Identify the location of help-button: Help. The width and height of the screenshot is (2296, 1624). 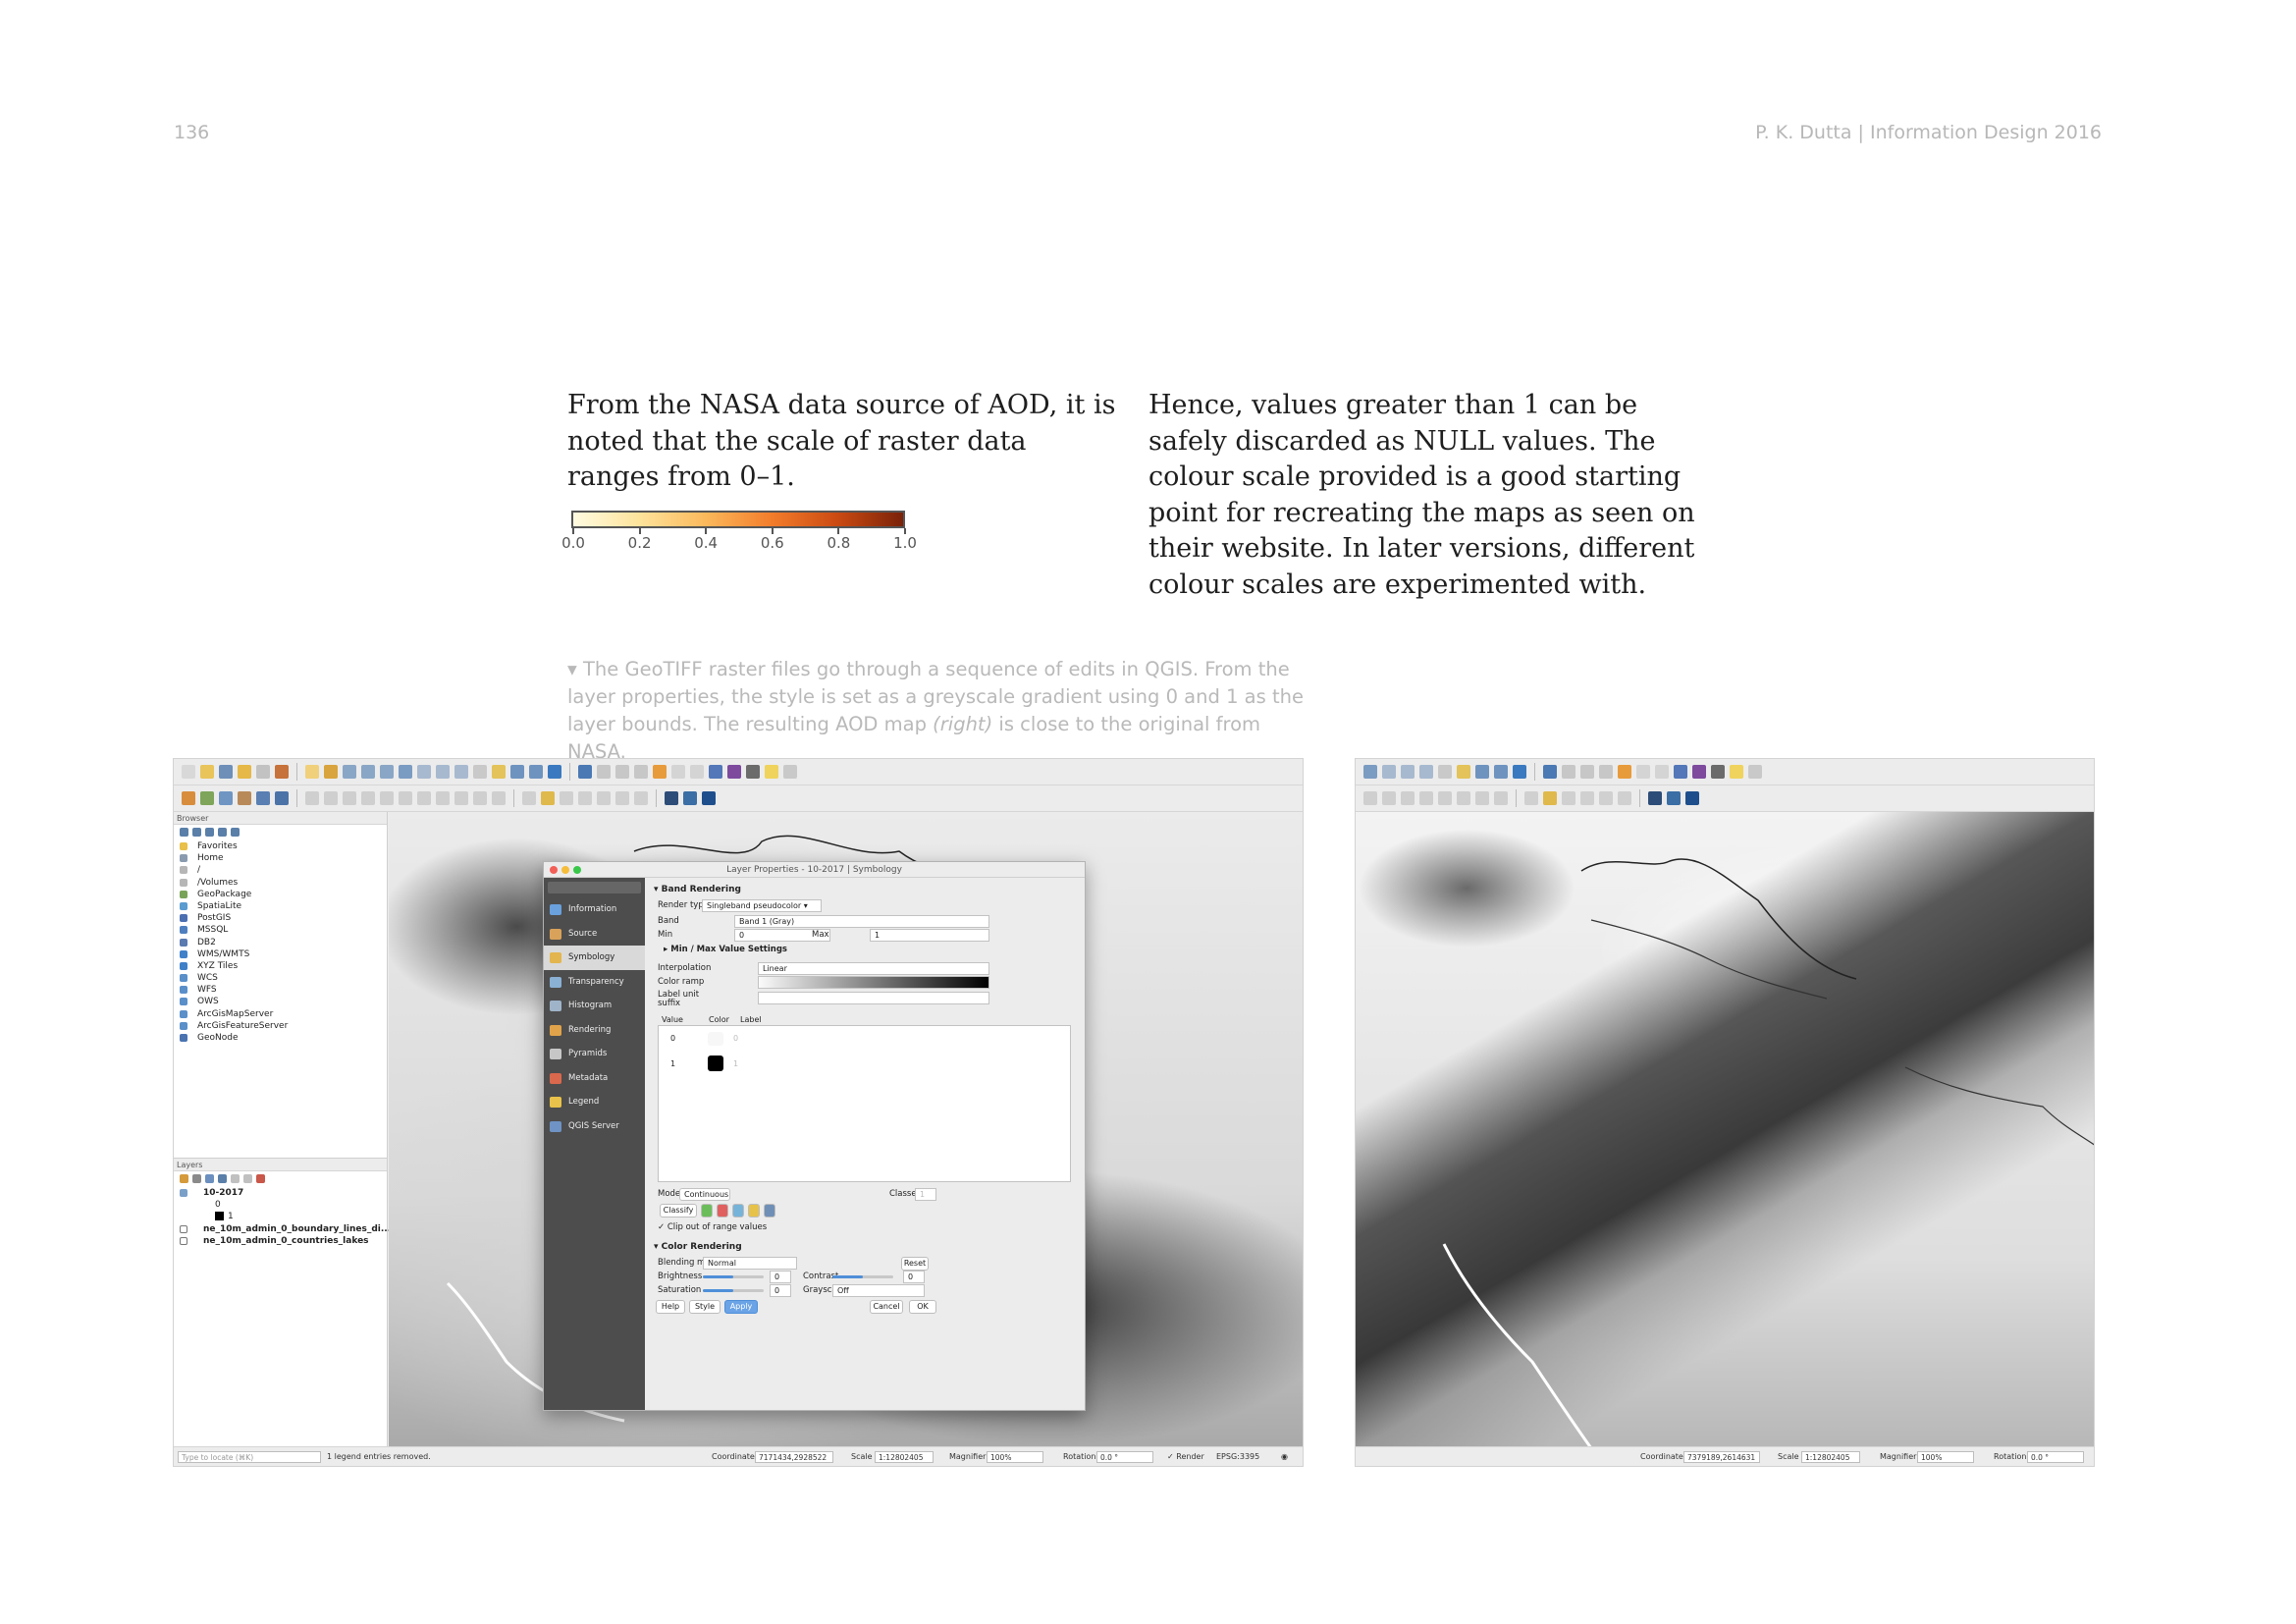
(670, 1307).